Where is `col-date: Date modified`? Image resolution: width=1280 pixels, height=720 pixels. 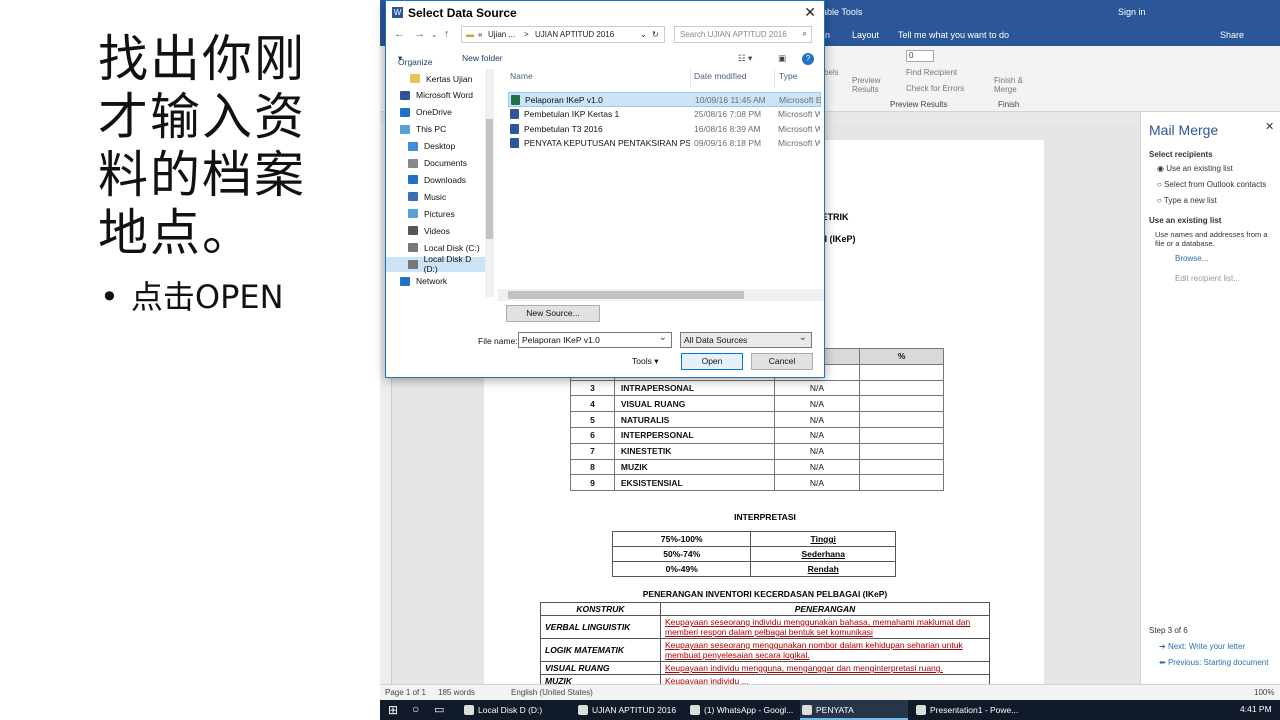 col-date: Date modified is located at coordinates (720, 76).